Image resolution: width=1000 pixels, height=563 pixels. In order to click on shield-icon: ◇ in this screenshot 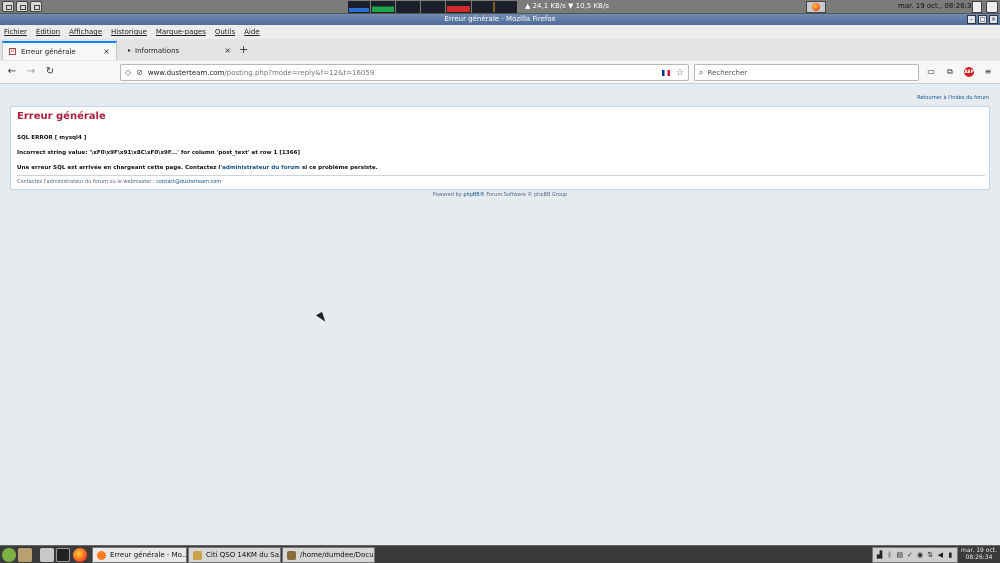, I will do `click(128, 72)`.